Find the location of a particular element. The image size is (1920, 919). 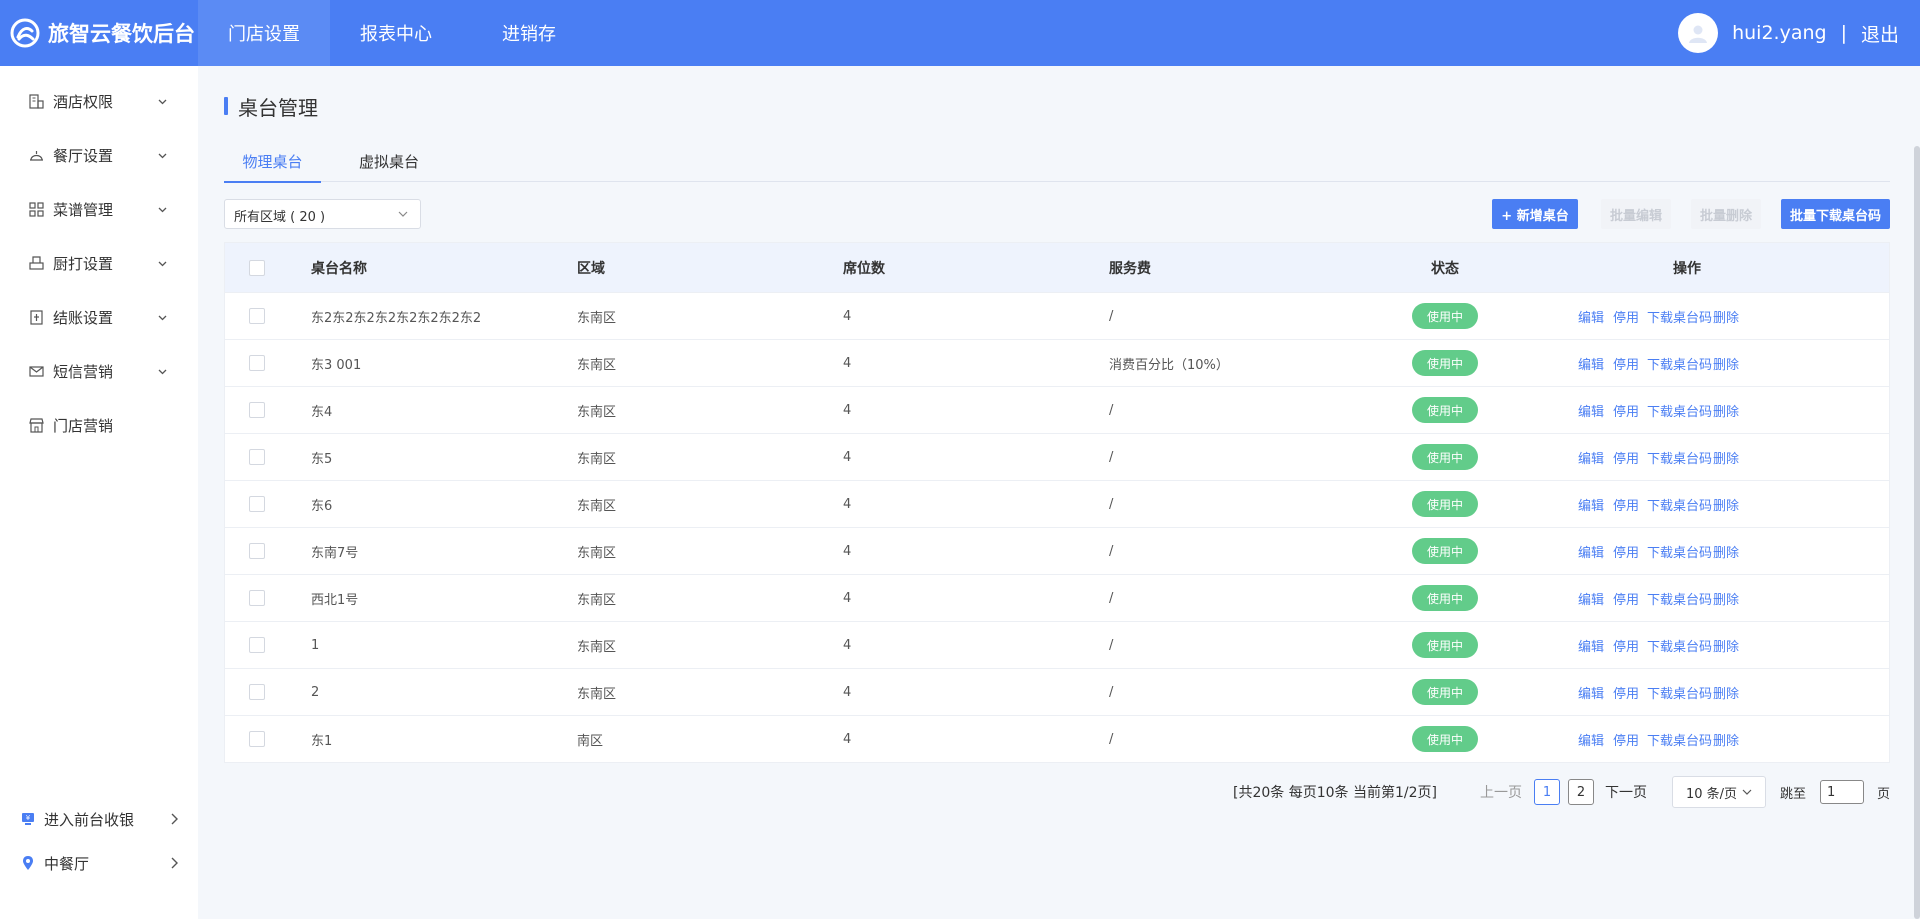

batch-edit-button: 批量编辑 is located at coordinates (1636, 214).